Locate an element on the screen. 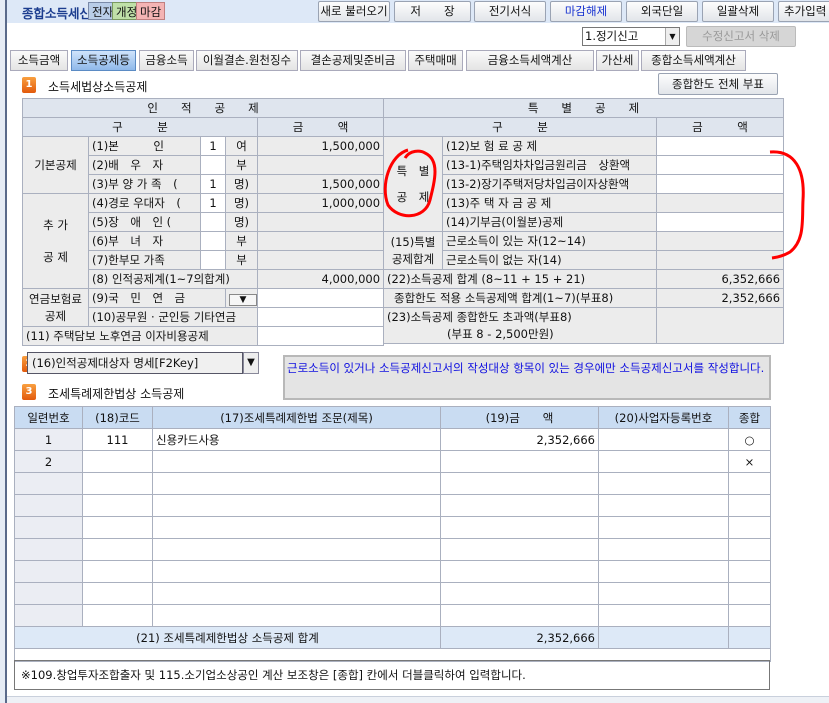 The height and width of the screenshot is (703, 829). spouse-input is located at coordinates (213, 165).